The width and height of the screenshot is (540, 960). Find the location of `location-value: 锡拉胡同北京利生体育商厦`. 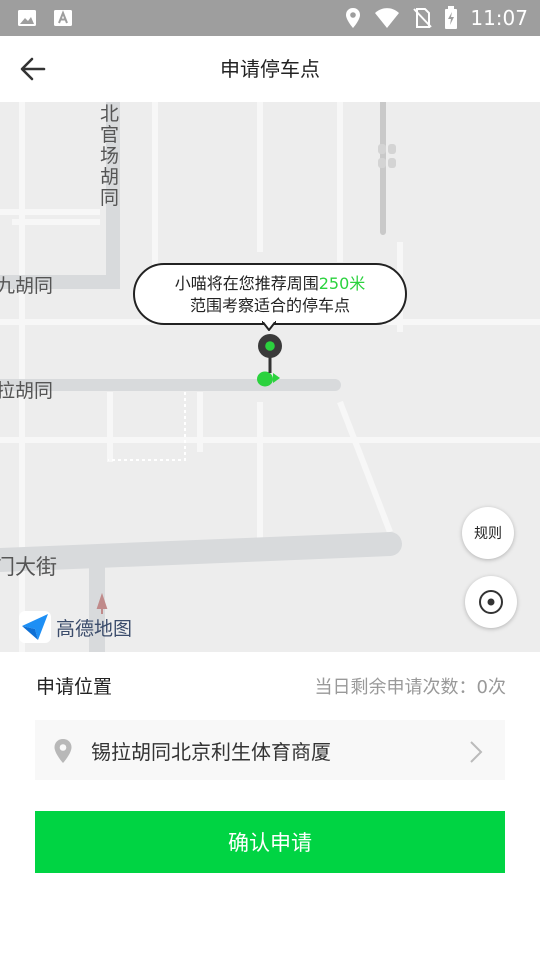

location-value: 锡拉胡同北京利生体育商厦 is located at coordinates (211, 752).